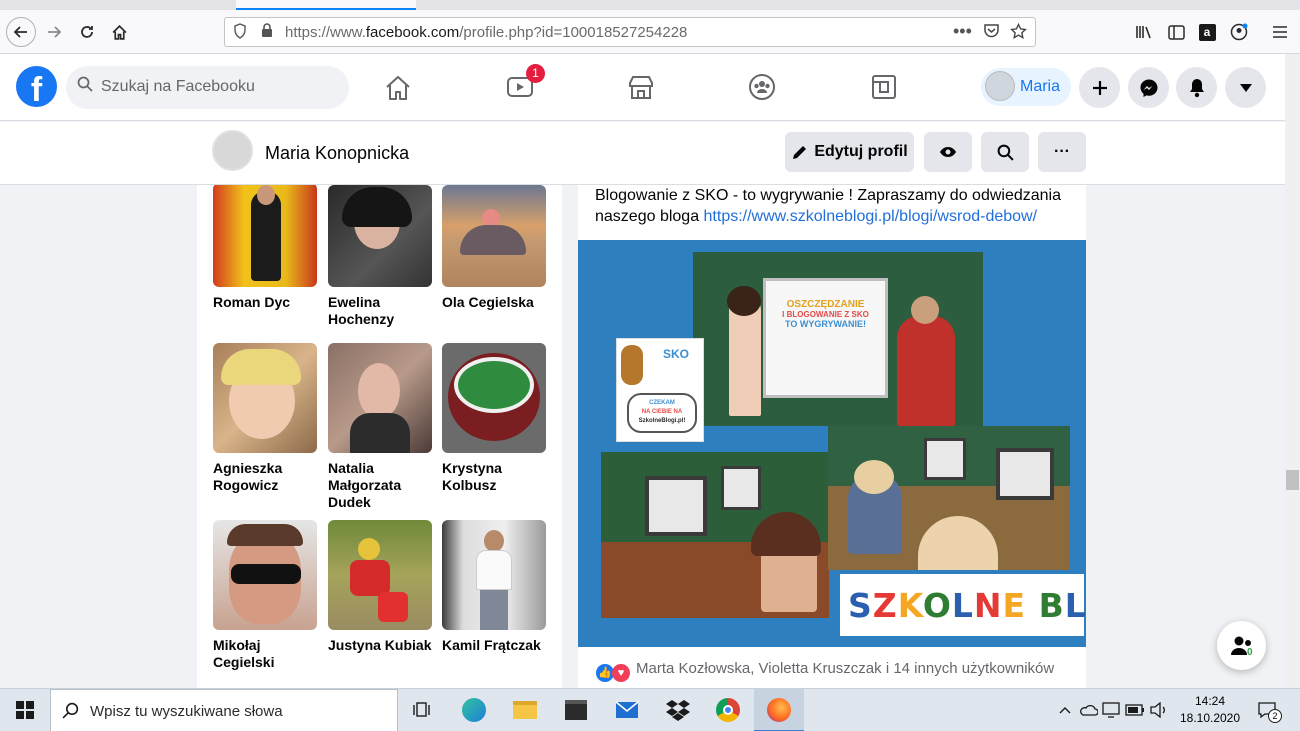  I want to click on facebook-top-bar: f Szukaj na Facebooku 1 Maria, so click(642, 87).